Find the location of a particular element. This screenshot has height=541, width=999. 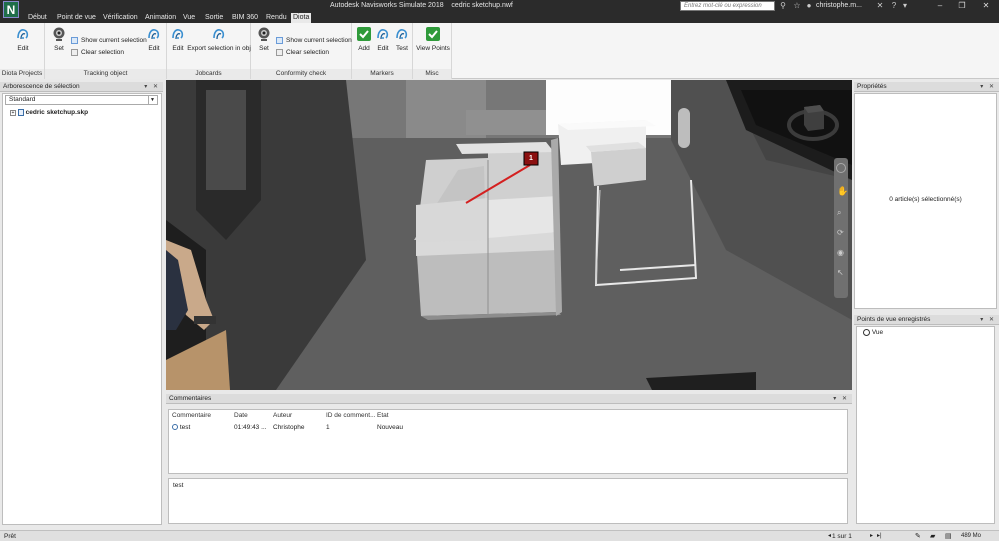

first-page-icon: ◂ is located at coordinates (829, 535).